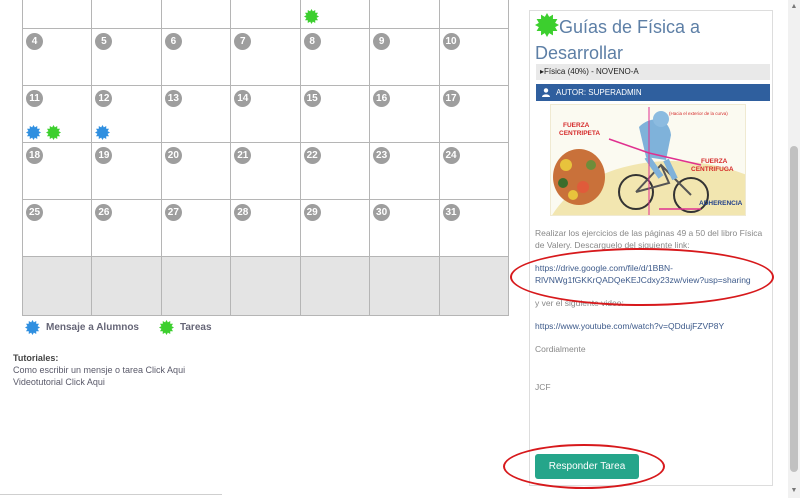  Describe the element at coordinates (579, 133) in the screenshot. I see `label-centripeta: CENTRIPETA` at that location.